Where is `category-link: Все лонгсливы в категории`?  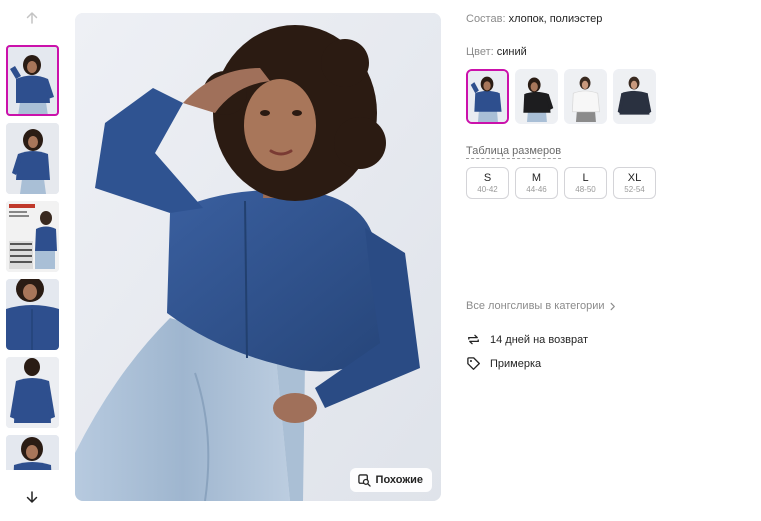
category-link: Все лонгсливы в категории is located at coordinates (541, 306).